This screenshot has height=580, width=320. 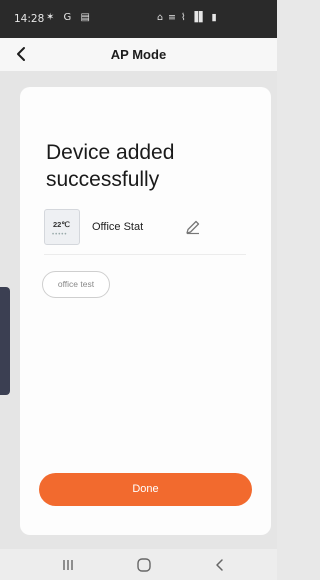 I want to click on home-icon, so click(x=144, y=565).